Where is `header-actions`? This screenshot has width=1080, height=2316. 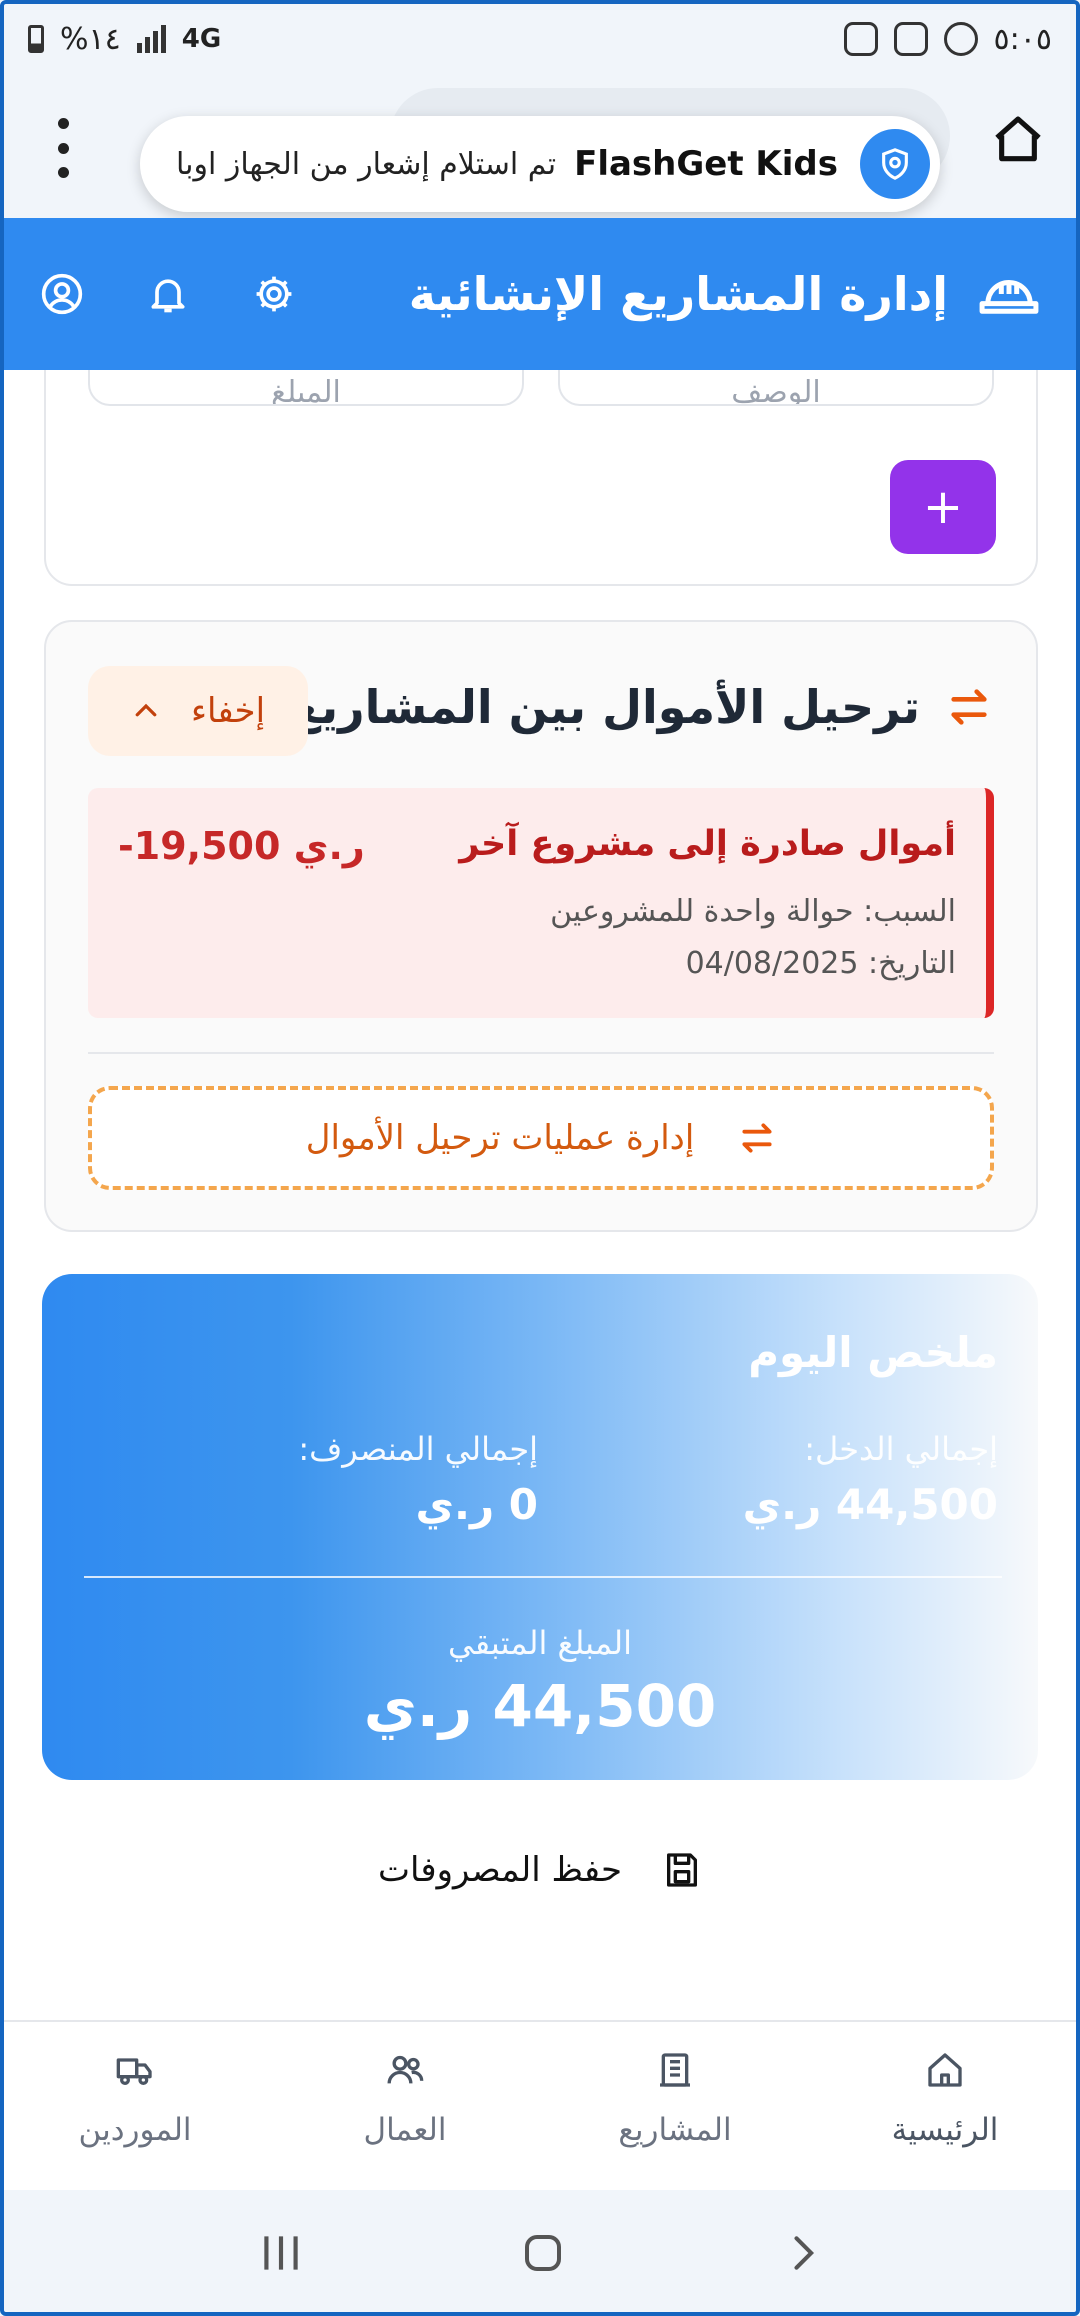
header-actions is located at coordinates (168, 294).